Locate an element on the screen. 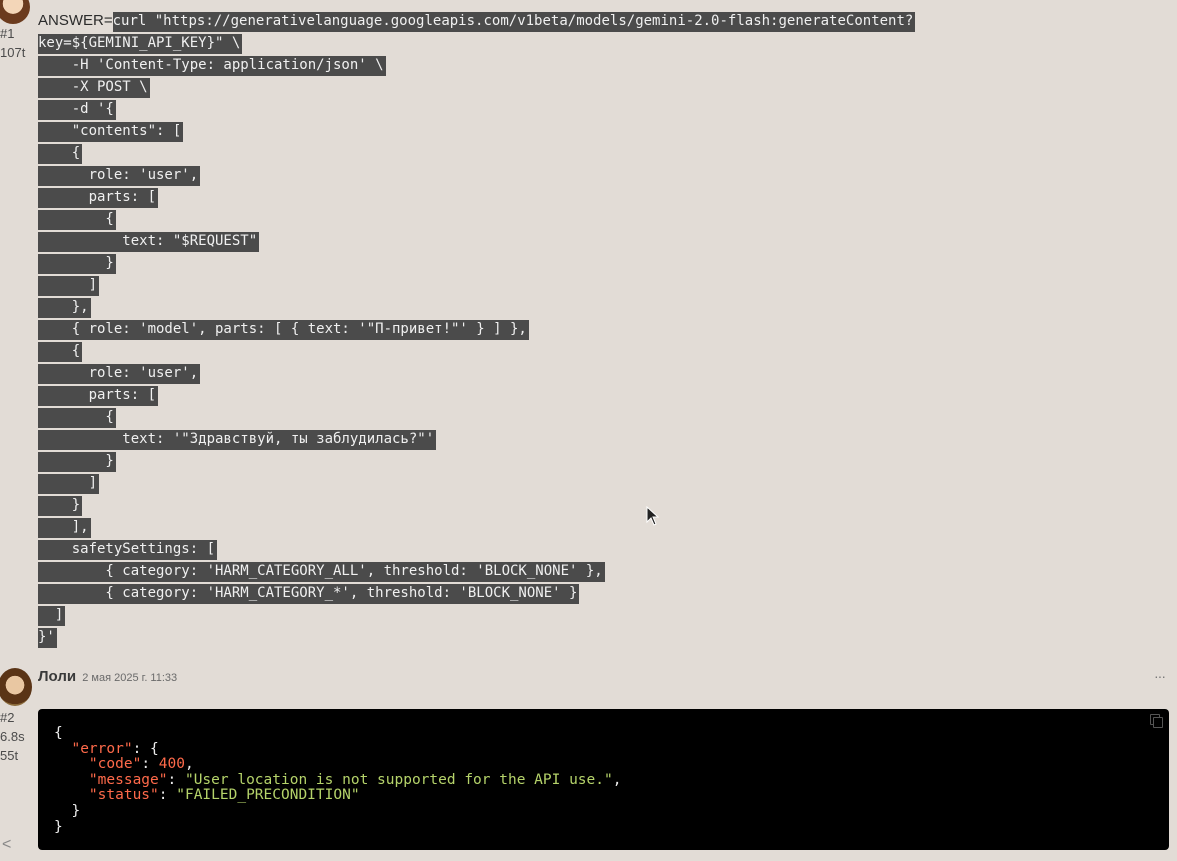 This screenshot has width=1177, height=861. selected-text: }' is located at coordinates (47, 638).